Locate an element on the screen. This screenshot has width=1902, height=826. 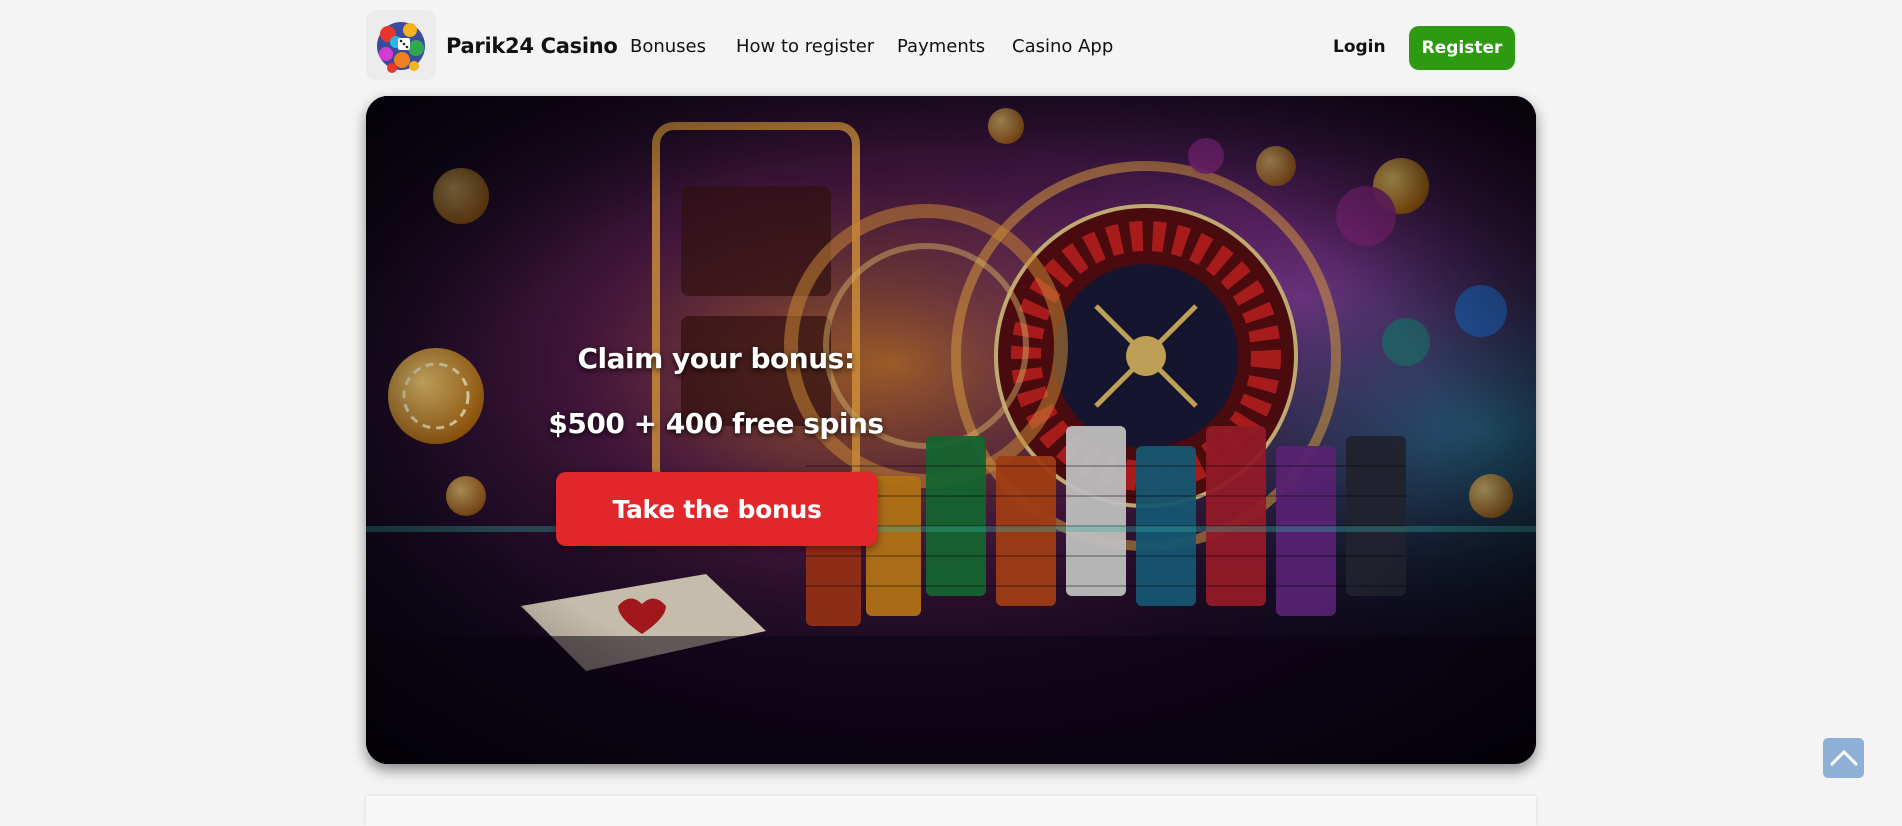
hero-offer: $500 + 400 free spins is located at coordinates (716, 423).